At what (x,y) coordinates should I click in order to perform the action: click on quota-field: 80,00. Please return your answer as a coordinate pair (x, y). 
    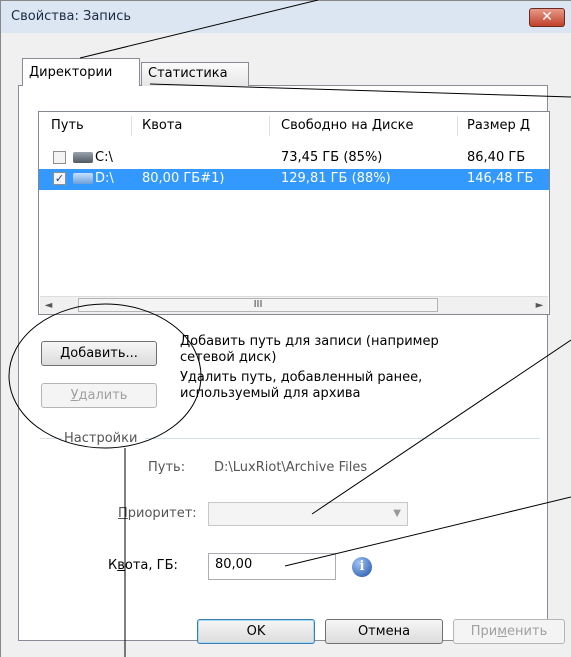
    Looking at the image, I should click on (272, 566).